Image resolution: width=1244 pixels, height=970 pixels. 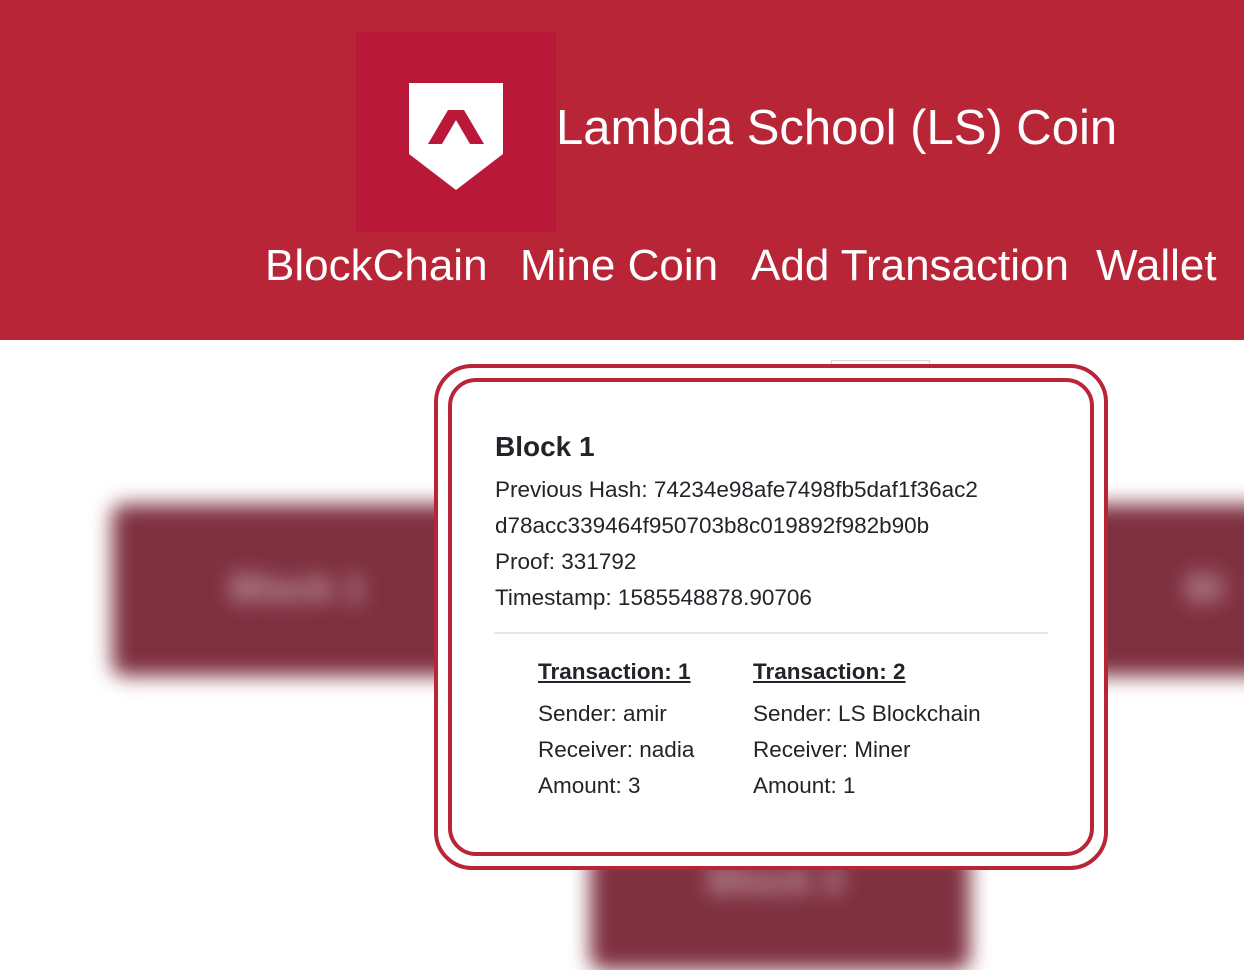 What do you see at coordinates (867, 713) in the screenshot?
I see `transaction-sender: Sender: LS Blockchain` at bounding box center [867, 713].